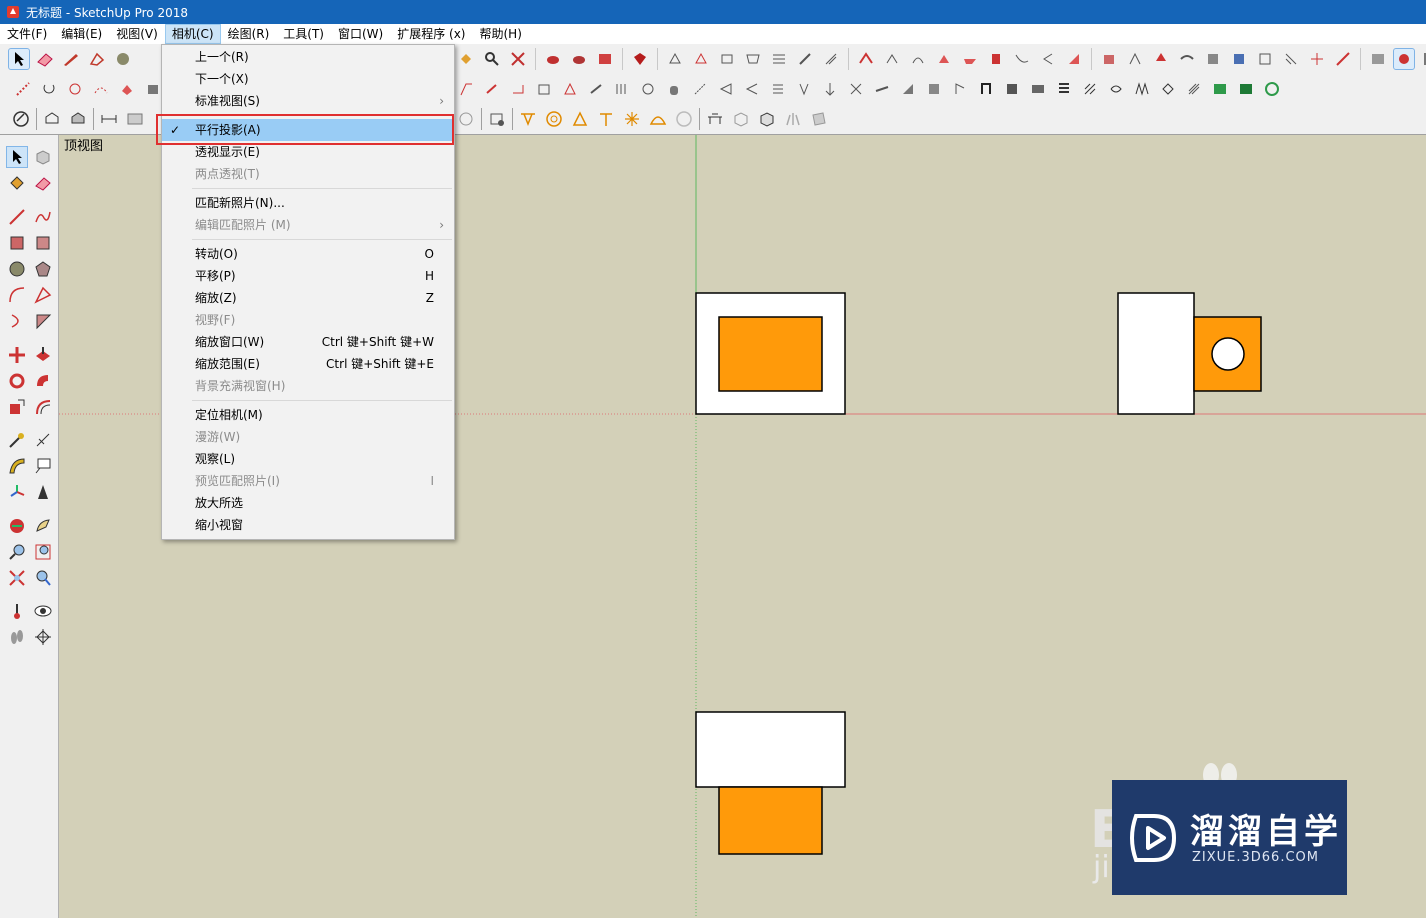  I want to click on cube-solid-icon, so click(767, 119).